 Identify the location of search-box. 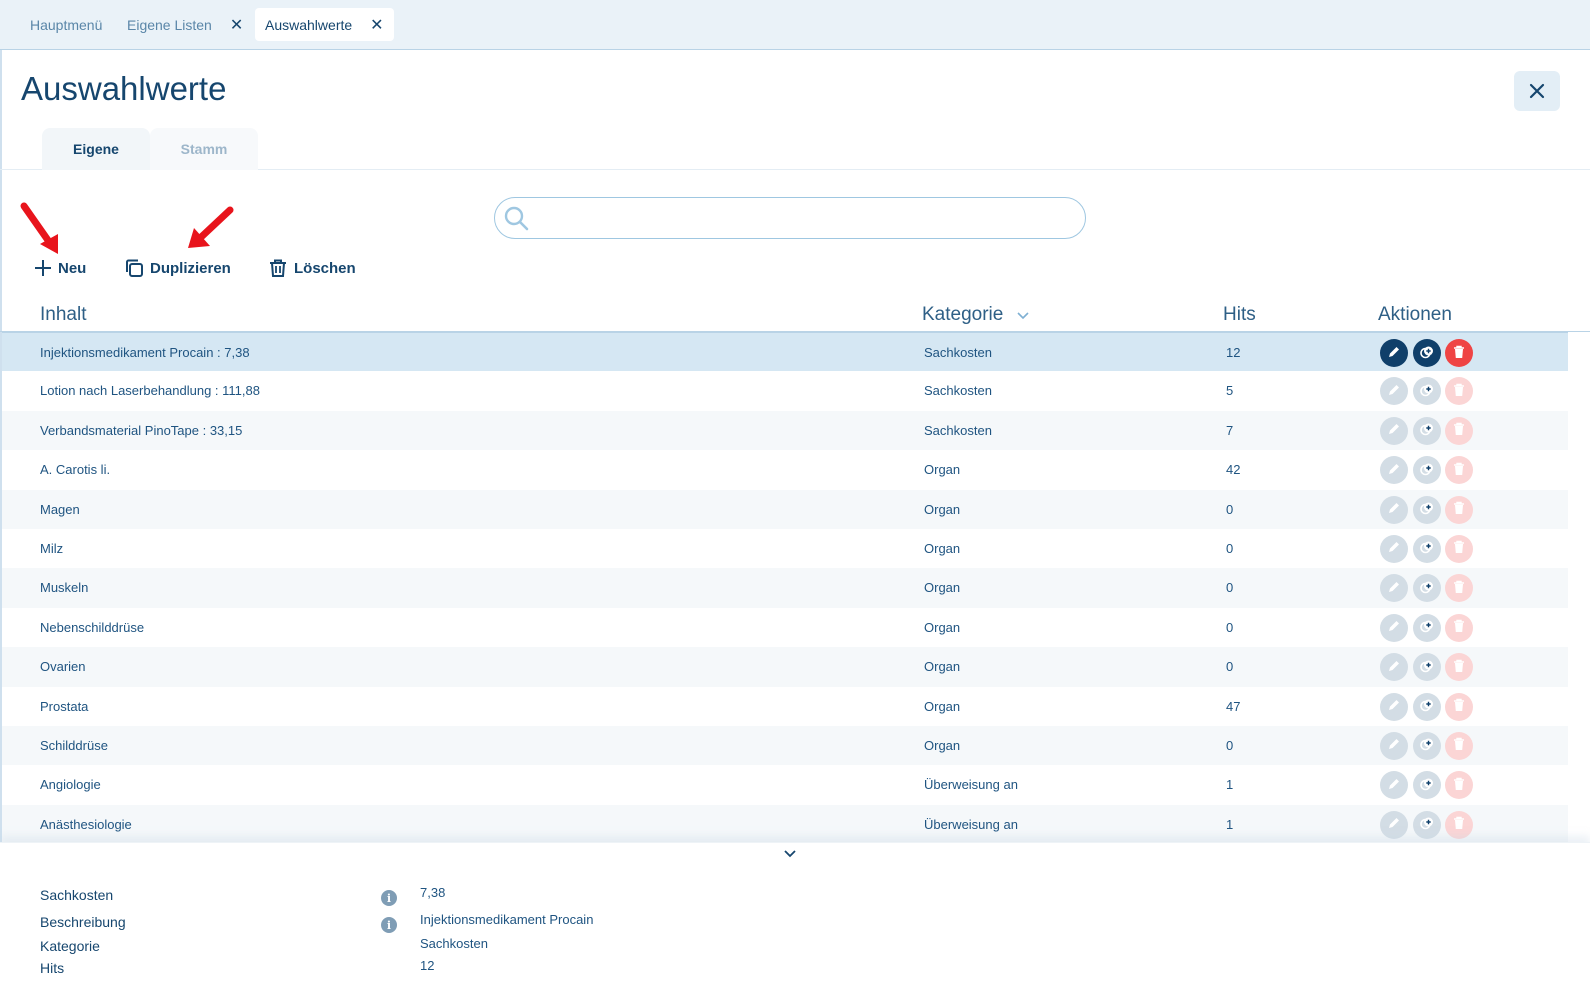
(790, 218).